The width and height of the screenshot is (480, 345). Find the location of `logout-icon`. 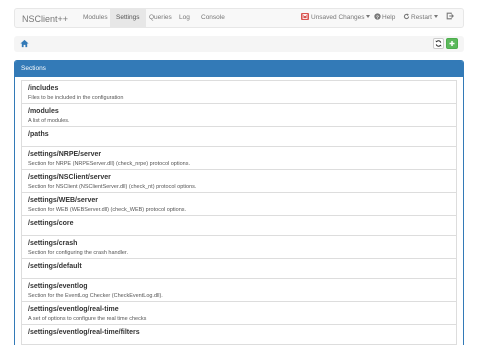

logout-icon is located at coordinates (450, 16).